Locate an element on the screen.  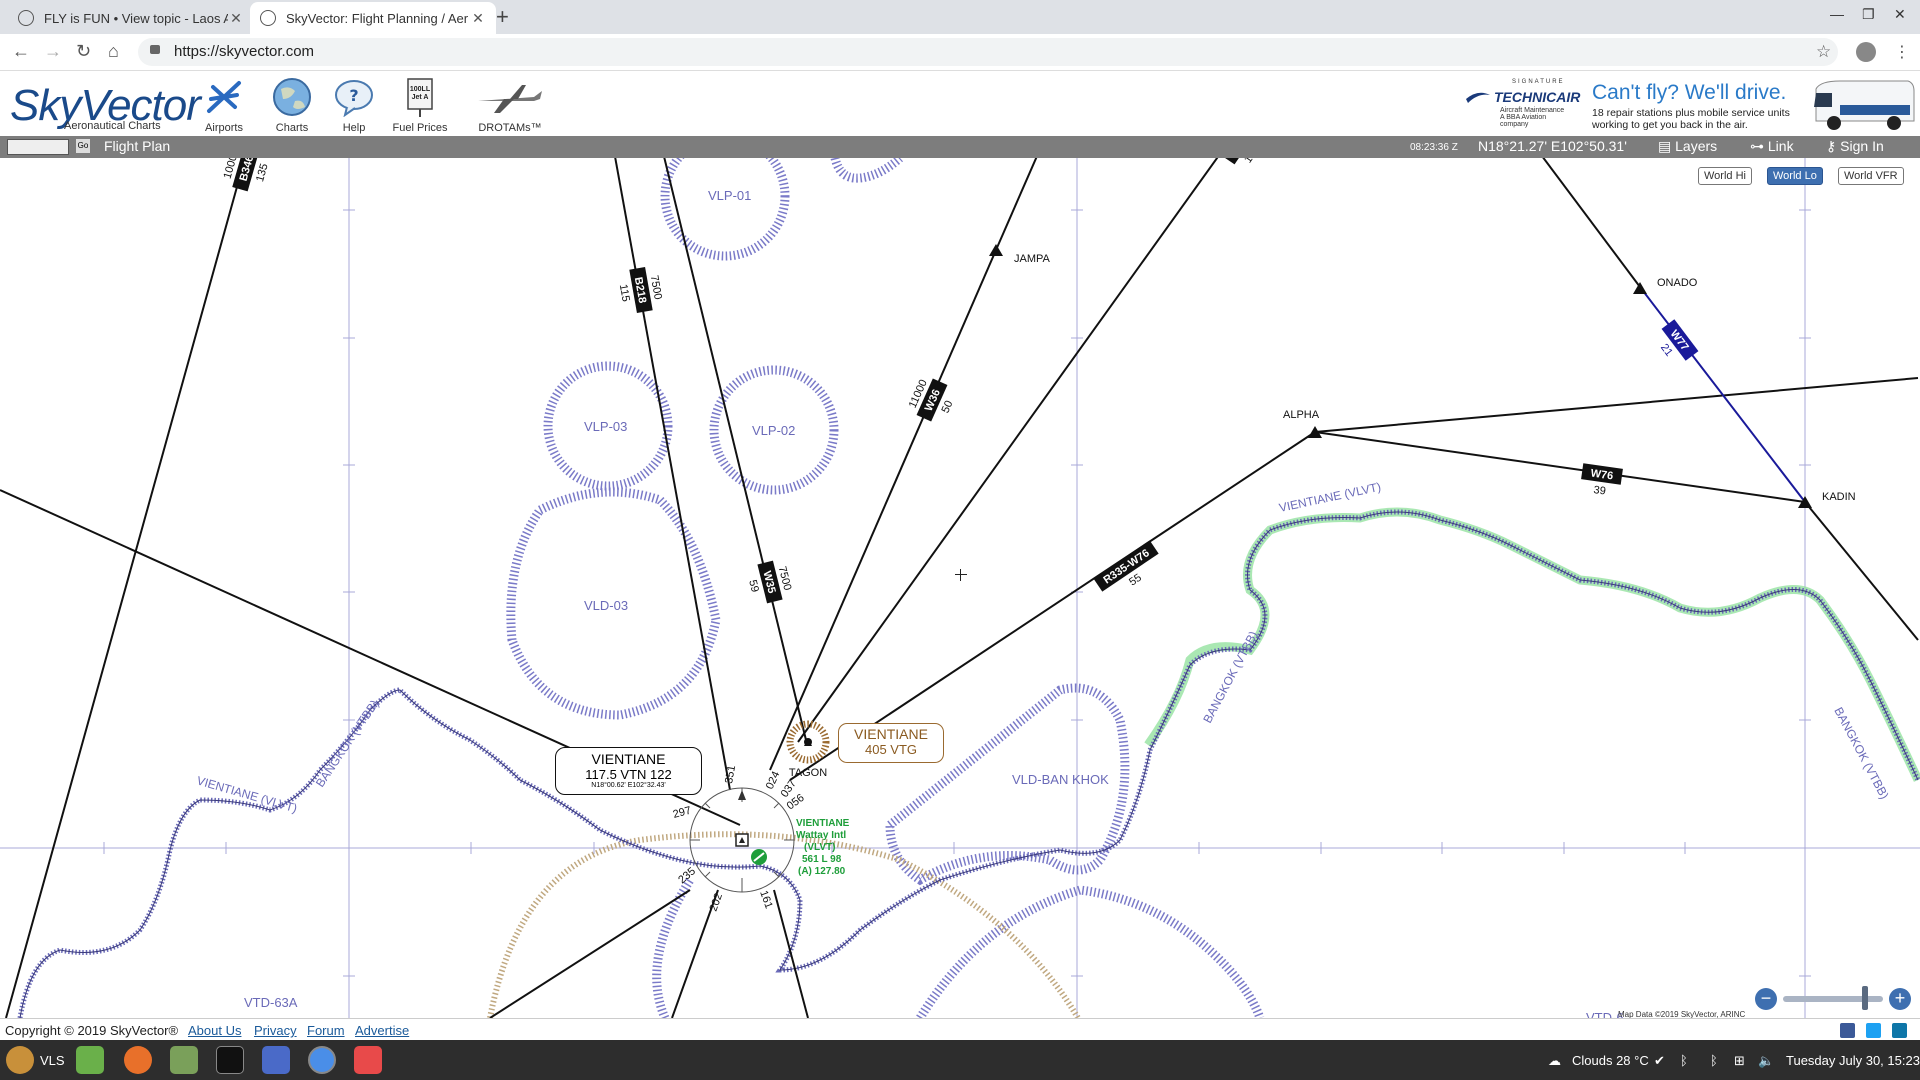
layers-button: ▤ Layers is located at coordinates (1687, 146).